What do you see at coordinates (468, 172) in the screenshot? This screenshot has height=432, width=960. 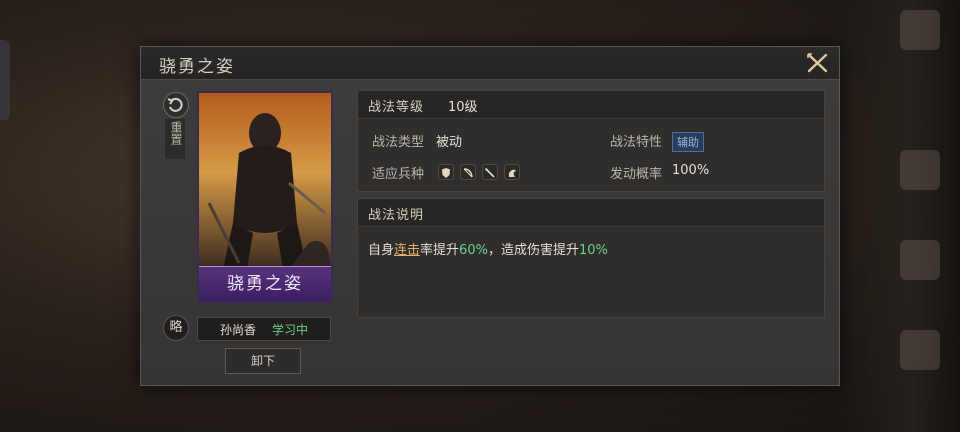 I see `bow-icon` at bounding box center [468, 172].